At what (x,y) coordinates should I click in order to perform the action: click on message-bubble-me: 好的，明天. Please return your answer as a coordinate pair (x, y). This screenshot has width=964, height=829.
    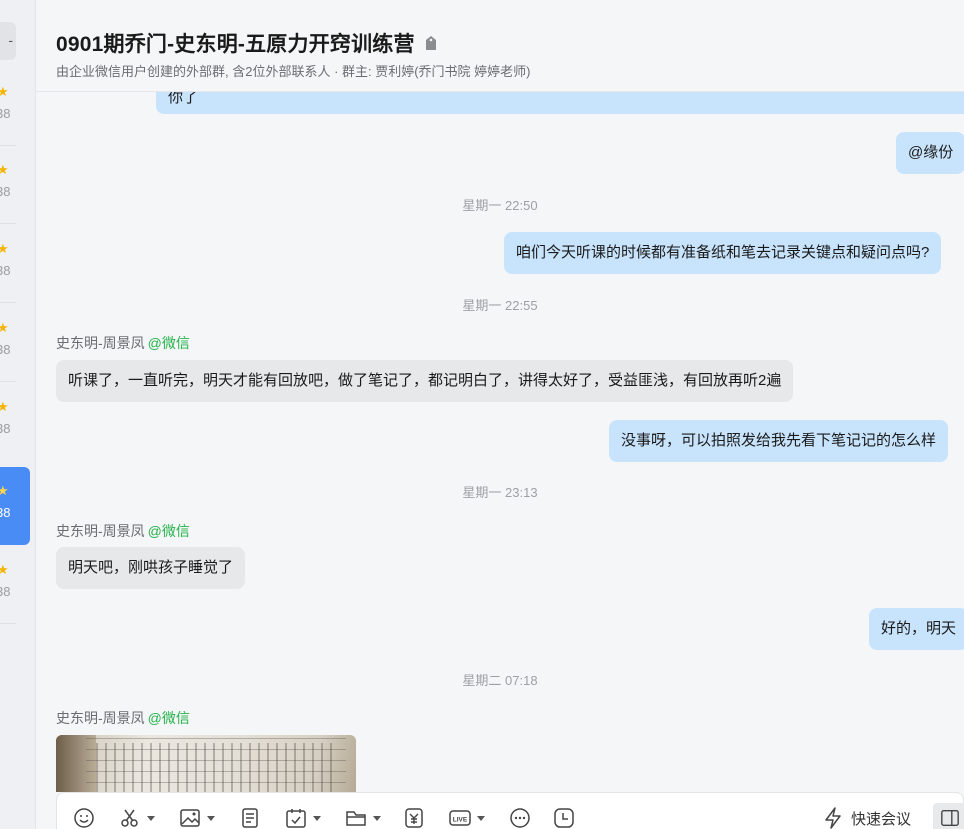
    Looking at the image, I should click on (916, 629).